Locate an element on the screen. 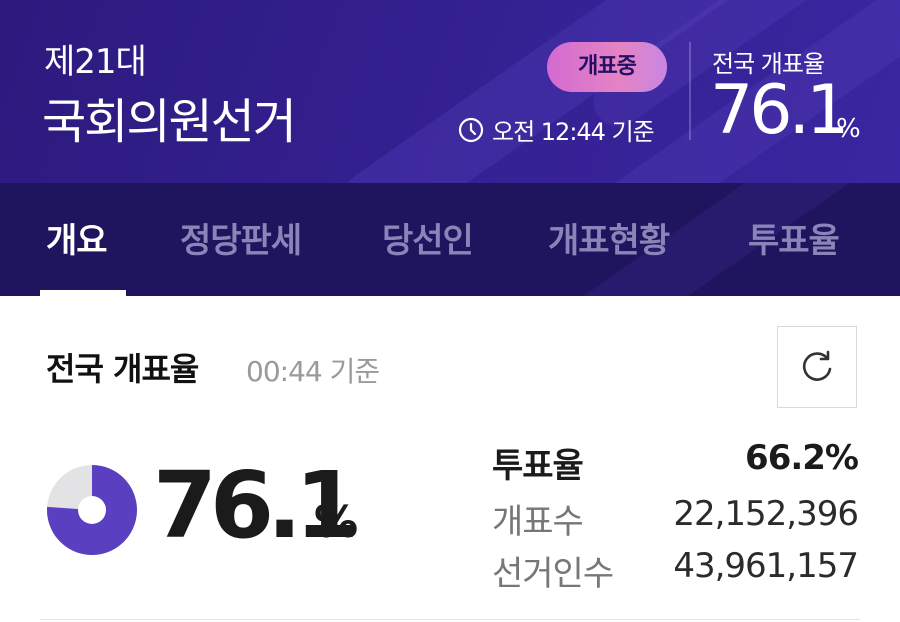  refresh-button is located at coordinates (817, 367).